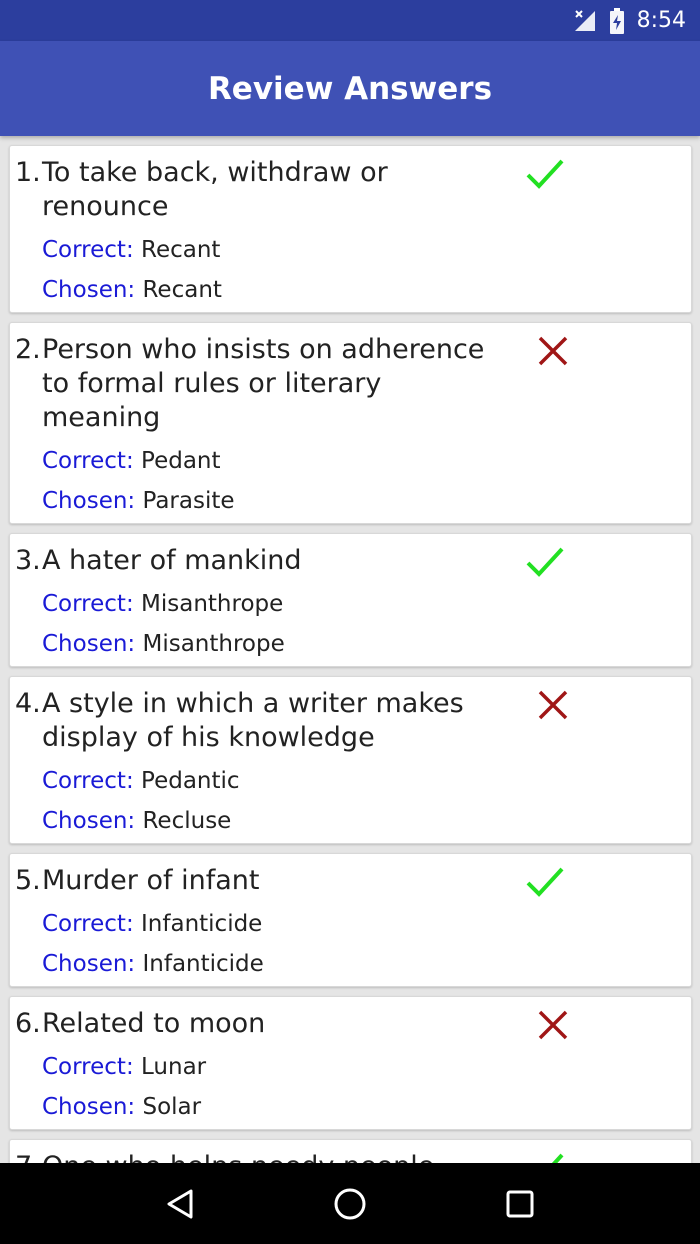 The width and height of the screenshot is (700, 1244). I want to click on correct-value: Lunar, so click(170, 1067).